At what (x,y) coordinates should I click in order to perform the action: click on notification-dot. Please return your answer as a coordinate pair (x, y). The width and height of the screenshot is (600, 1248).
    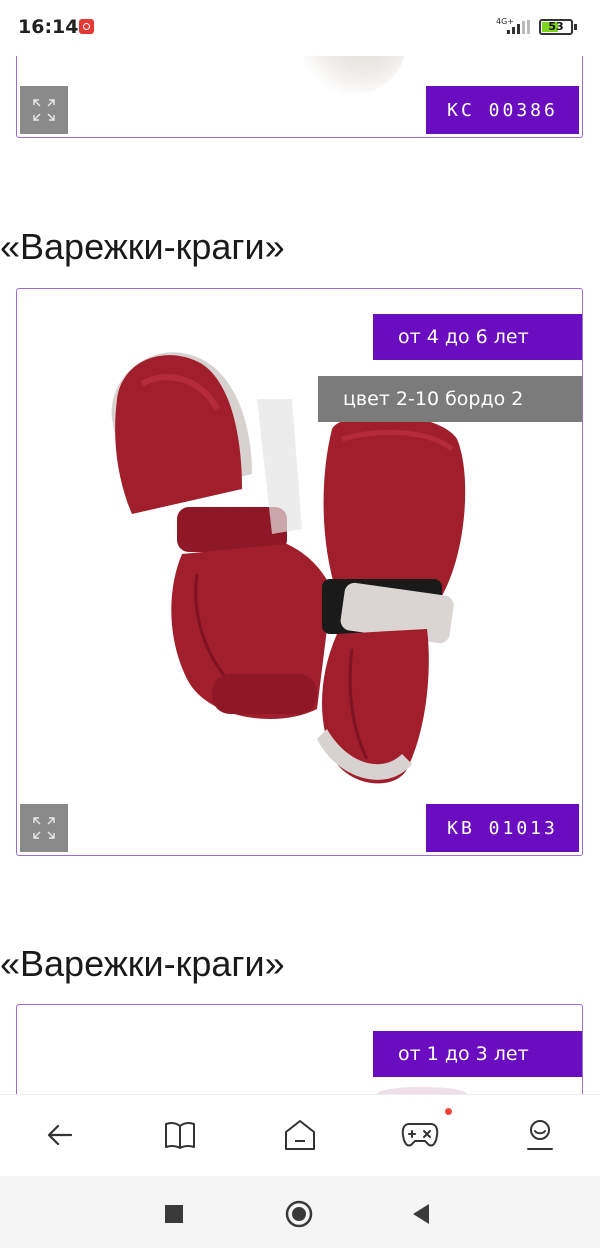
    Looking at the image, I should click on (448, 1111).